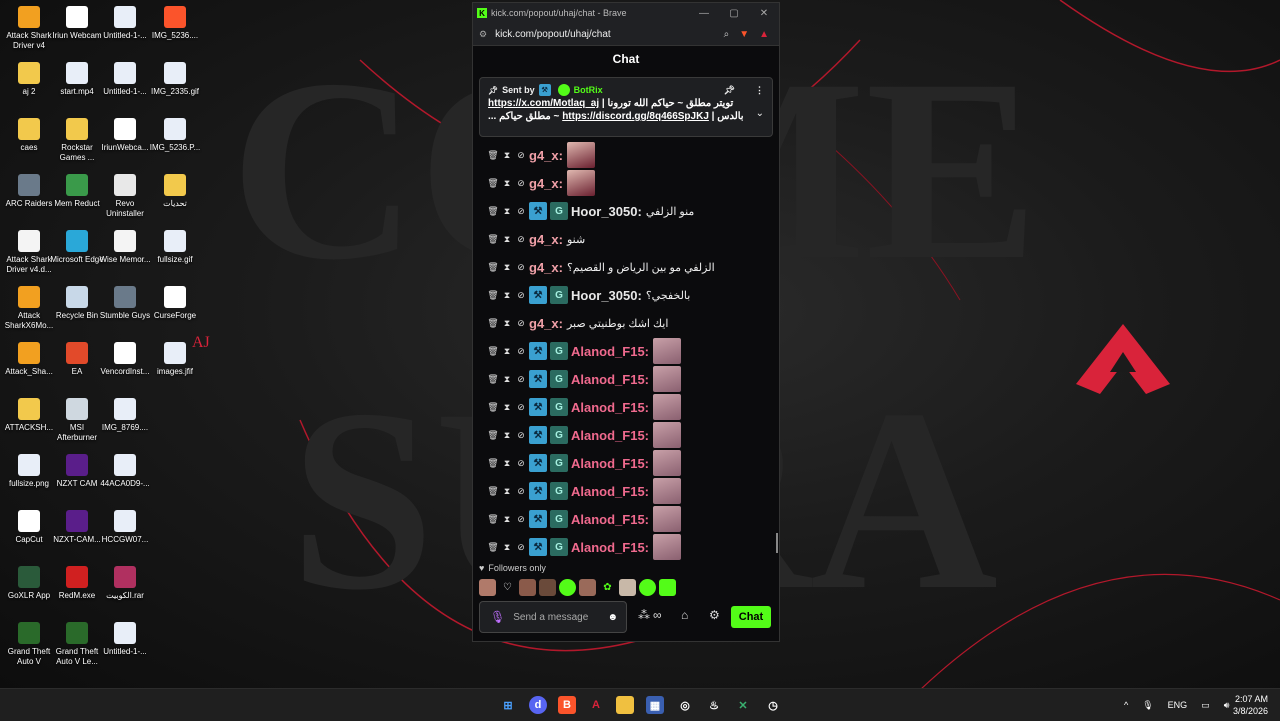 Image resolution: width=1280 pixels, height=721 pixels. What do you see at coordinates (647, 587) in the screenshot?
I see `emote-alien-icon` at bounding box center [647, 587].